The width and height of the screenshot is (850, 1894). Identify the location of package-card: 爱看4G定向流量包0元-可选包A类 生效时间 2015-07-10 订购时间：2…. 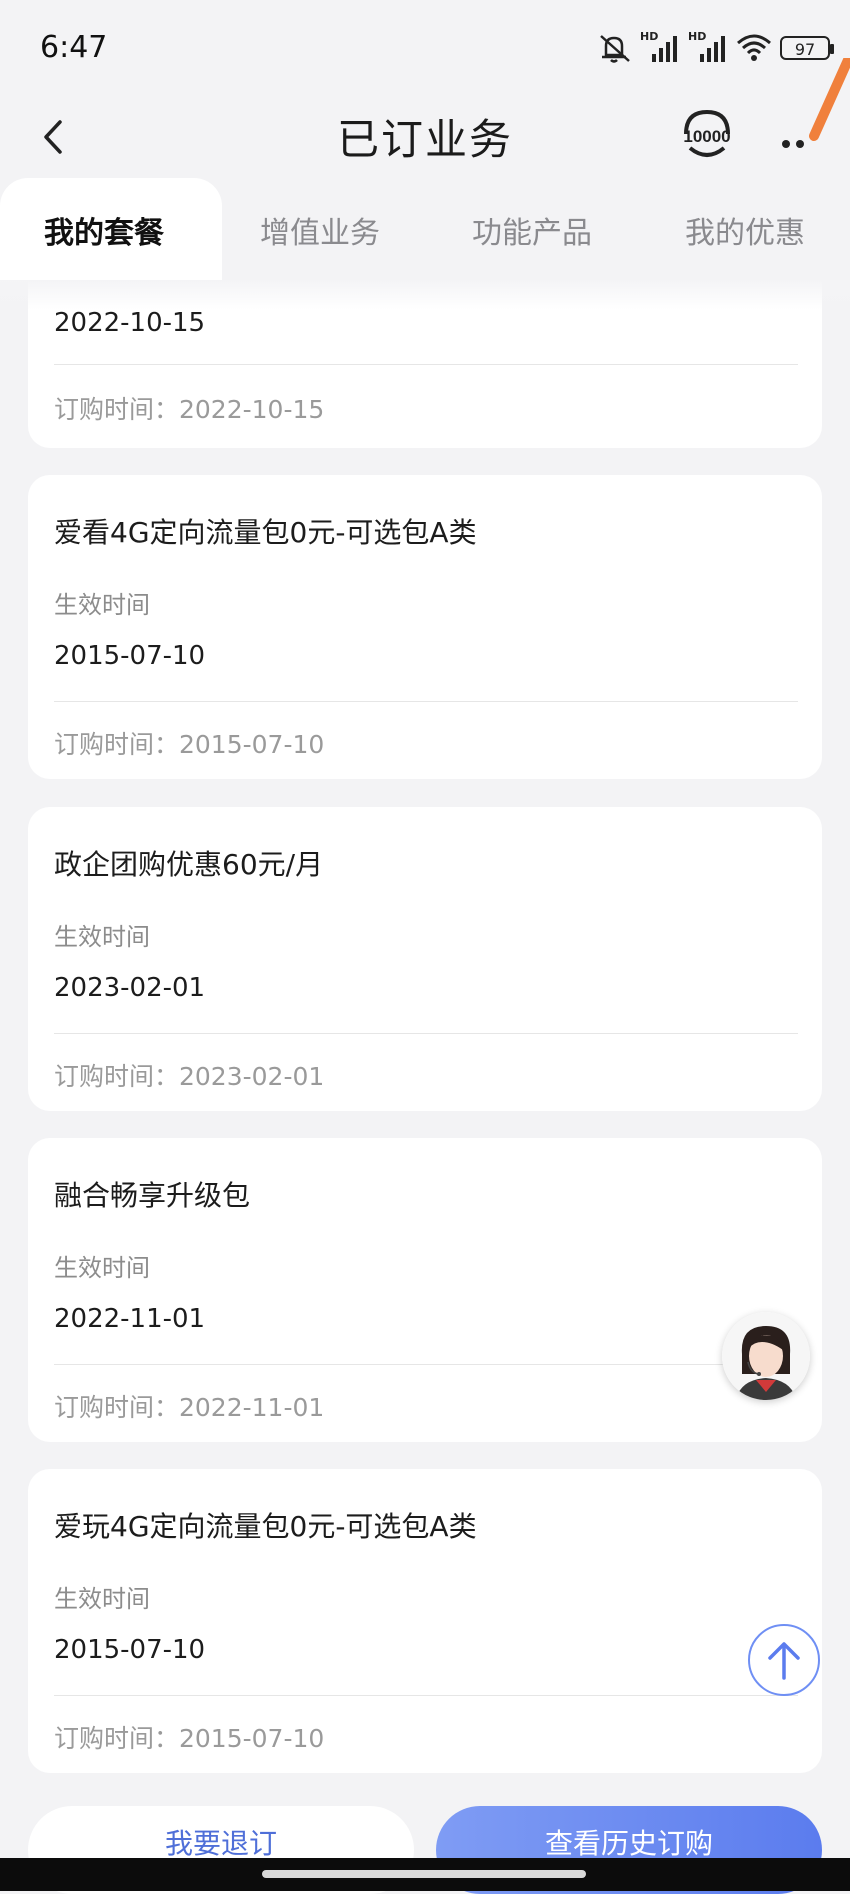
(425, 627).